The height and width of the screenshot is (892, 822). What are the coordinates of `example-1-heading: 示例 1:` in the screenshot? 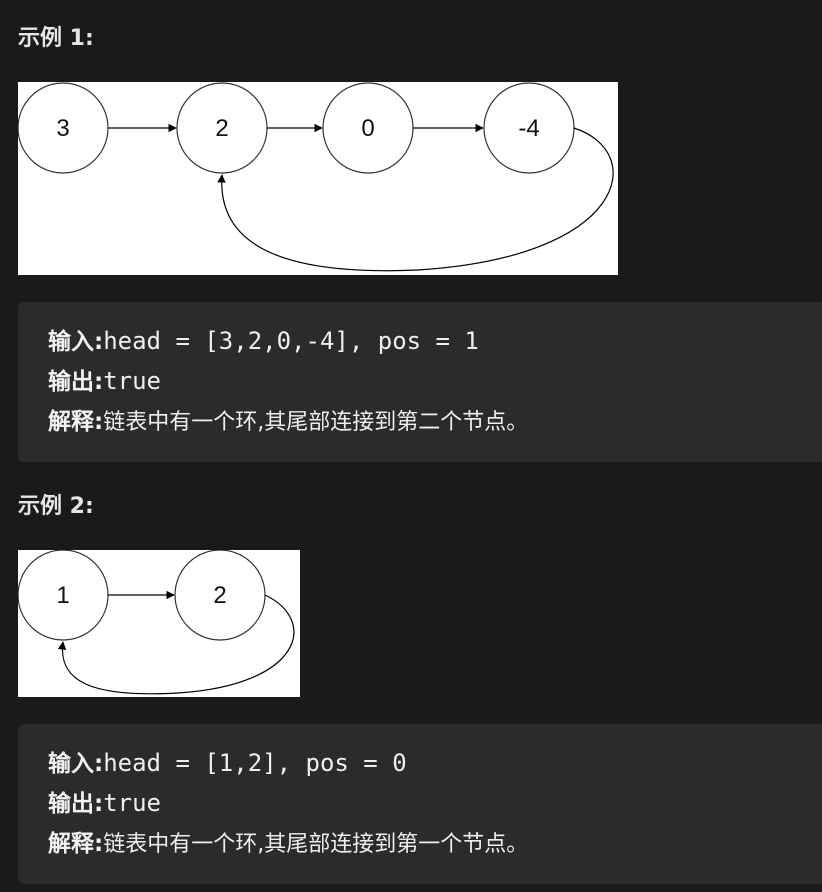 It's located at (56, 38).